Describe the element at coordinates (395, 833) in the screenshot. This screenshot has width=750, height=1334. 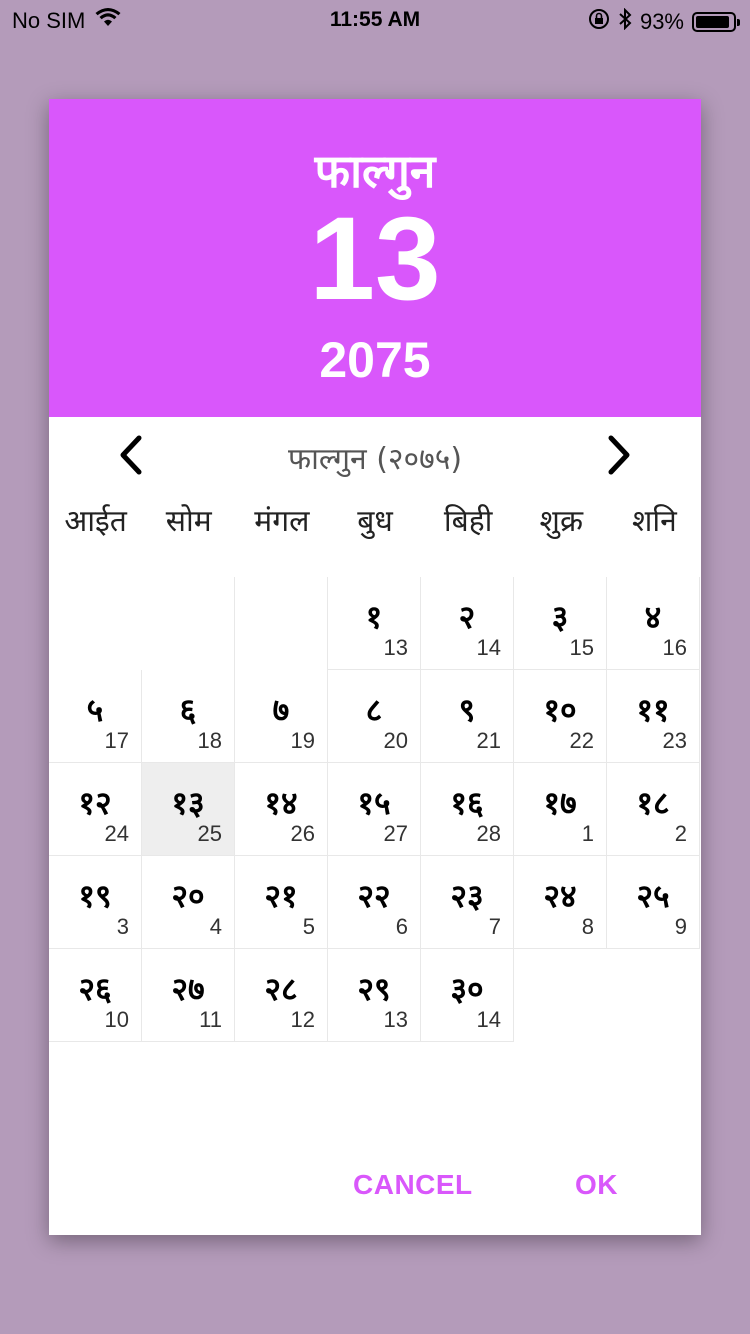
I see `gregorian-day-number: 27` at that location.